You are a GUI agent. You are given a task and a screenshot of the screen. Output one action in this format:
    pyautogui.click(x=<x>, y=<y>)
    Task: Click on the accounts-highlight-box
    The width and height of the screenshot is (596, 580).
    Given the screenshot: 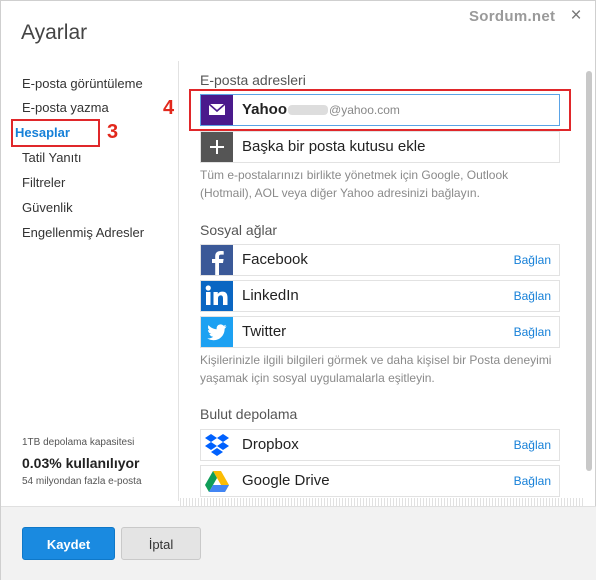 What is the action you would take?
    pyautogui.click(x=55, y=133)
    